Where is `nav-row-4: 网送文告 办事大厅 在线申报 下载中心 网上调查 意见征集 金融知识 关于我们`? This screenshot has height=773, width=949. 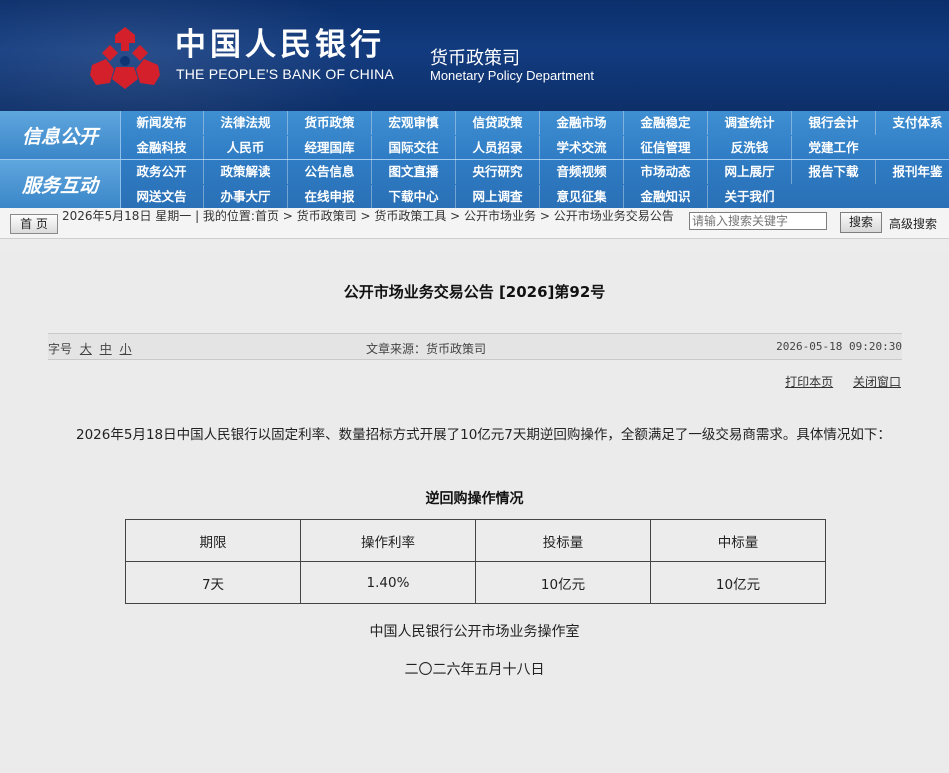
nav-row-4: 网送文告 办事大厅 在线申报 下载中心 网上调查 意见征集 金融知识 关于我们 is located at coordinates (455, 197).